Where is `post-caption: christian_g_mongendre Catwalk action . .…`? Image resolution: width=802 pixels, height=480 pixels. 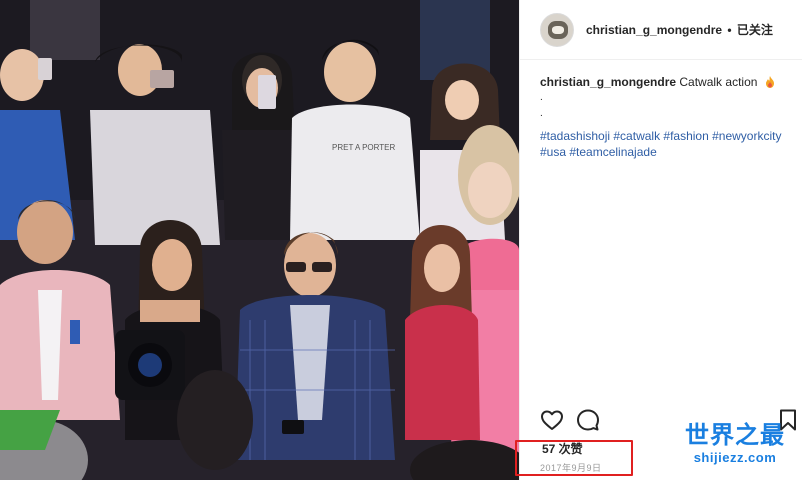 post-caption: christian_g_mongendre Catwalk action . .… is located at coordinates (665, 117).